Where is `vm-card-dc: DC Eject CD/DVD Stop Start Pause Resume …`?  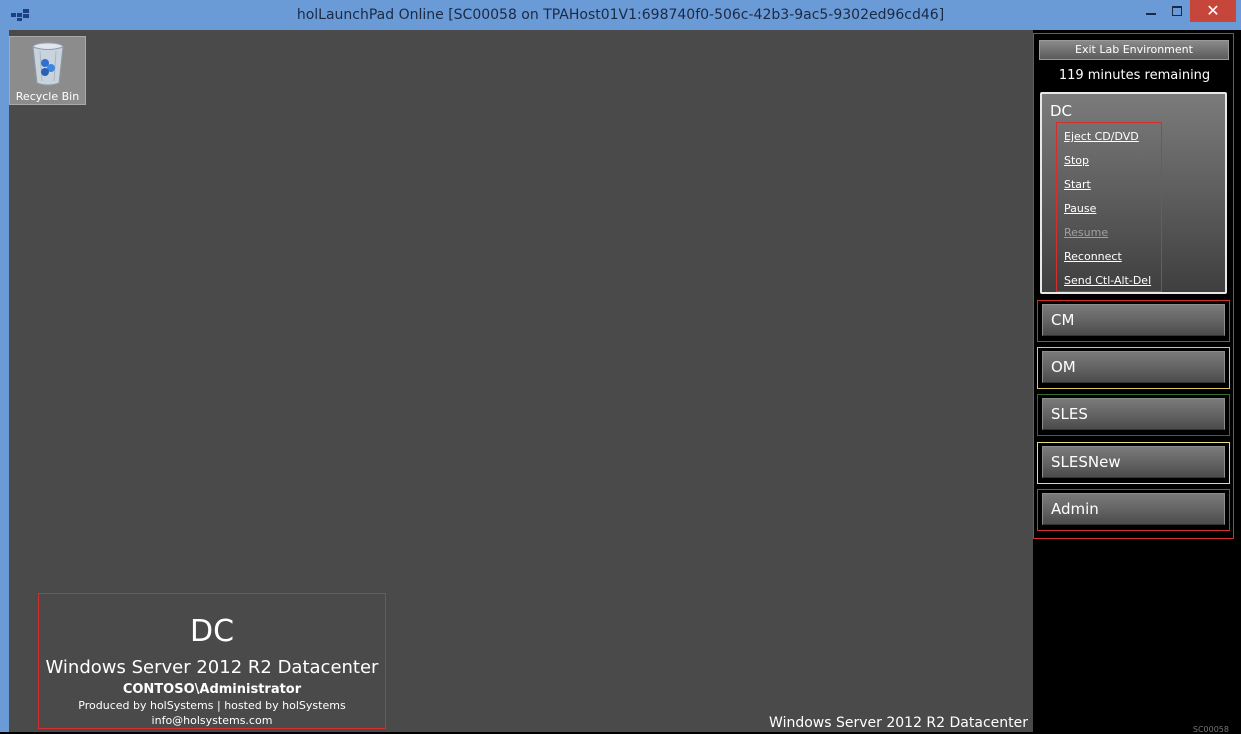 vm-card-dc: DC Eject CD/DVD Stop Start Pause Resume … is located at coordinates (1133, 193).